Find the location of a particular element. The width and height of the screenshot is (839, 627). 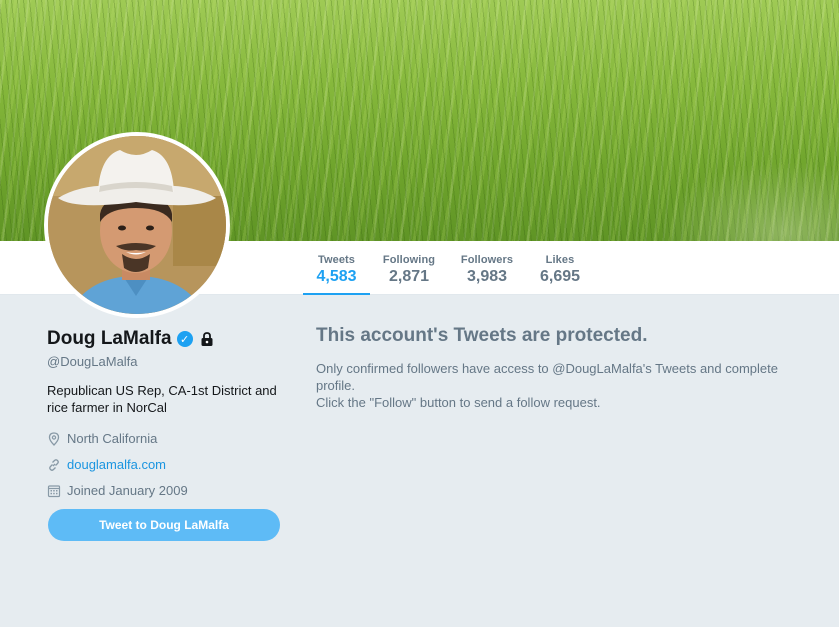

location-pin-icon is located at coordinates (54, 438).